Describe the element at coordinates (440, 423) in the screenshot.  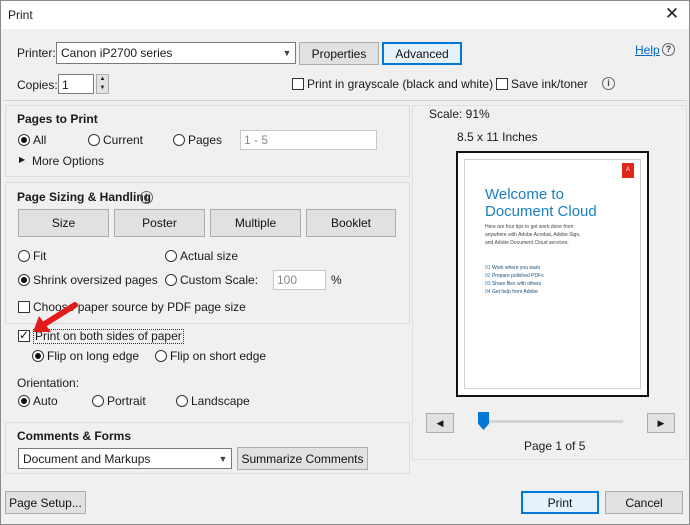
I see `previous-page-button: ◀` at that location.